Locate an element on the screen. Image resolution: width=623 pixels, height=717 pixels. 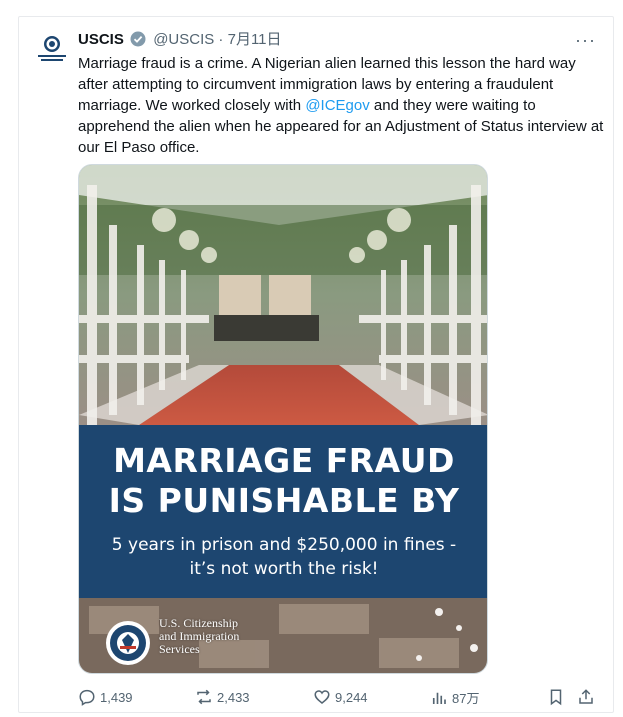
share-button is located at coordinates (588, 697).